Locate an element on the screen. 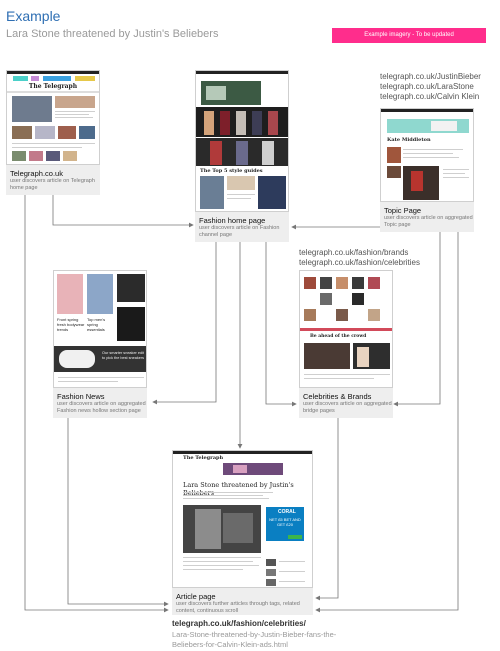 Image resolution: width=500 pixels, height=651 pixels. fashion-section-title: The Top 5 style guides is located at coordinates (231, 171).